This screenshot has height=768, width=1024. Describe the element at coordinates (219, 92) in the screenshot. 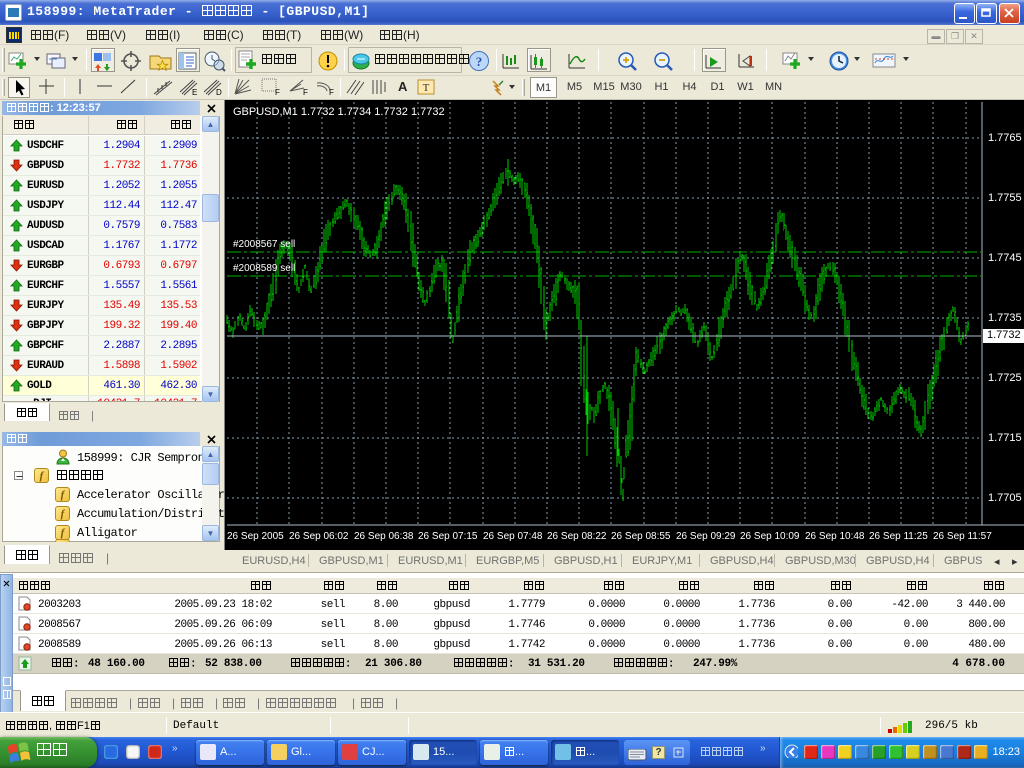

I see `svg-text: D` at that location.